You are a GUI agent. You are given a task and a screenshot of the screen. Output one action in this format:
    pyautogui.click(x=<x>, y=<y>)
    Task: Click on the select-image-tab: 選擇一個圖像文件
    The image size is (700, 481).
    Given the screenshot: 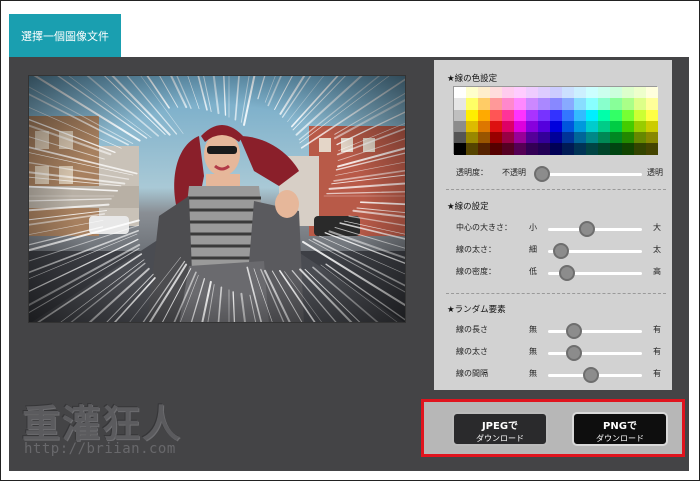 What is the action you would take?
    pyautogui.click(x=65, y=35)
    